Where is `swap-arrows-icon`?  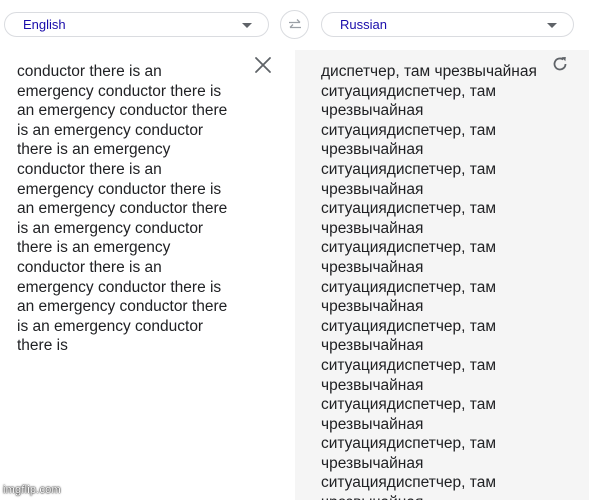
swap-arrows-icon is located at coordinates (295, 24).